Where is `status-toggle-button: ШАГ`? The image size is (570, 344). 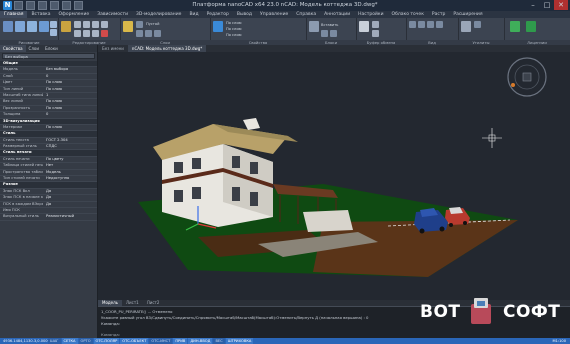 status-toggle-button: ШАГ is located at coordinates (54, 341).